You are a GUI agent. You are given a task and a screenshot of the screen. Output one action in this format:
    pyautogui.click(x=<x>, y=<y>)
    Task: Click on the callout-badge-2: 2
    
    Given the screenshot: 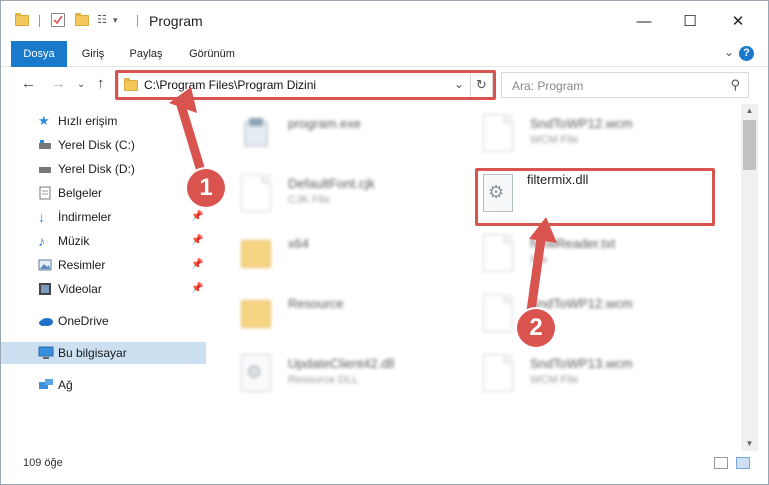 What is the action you would take?
    pyautogui.click(x=536, y=328)
    